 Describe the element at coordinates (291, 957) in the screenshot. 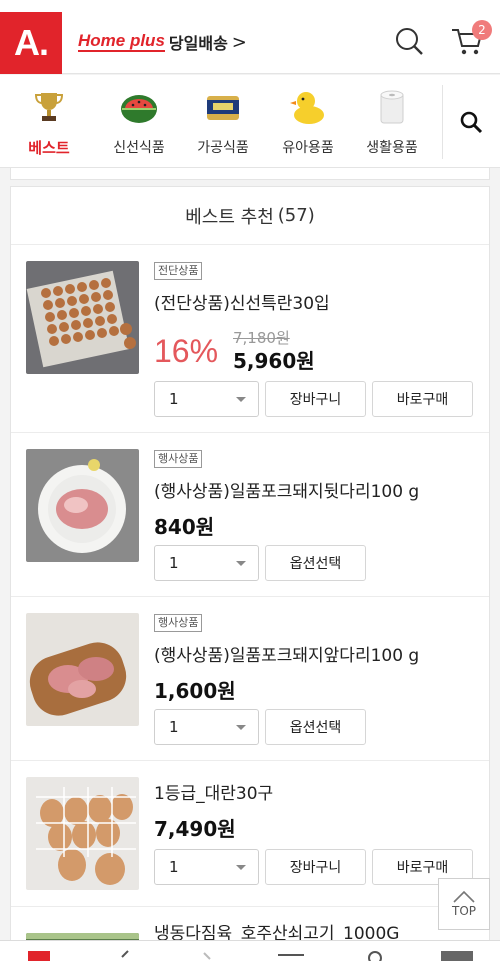

I see `menu-icon` at that location.